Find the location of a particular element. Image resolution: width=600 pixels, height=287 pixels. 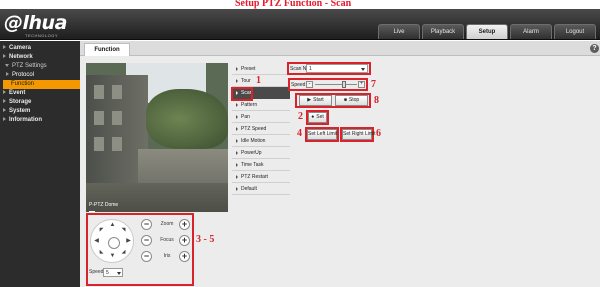

annotation-number-4: 4 is located at coordinates (299, 133).